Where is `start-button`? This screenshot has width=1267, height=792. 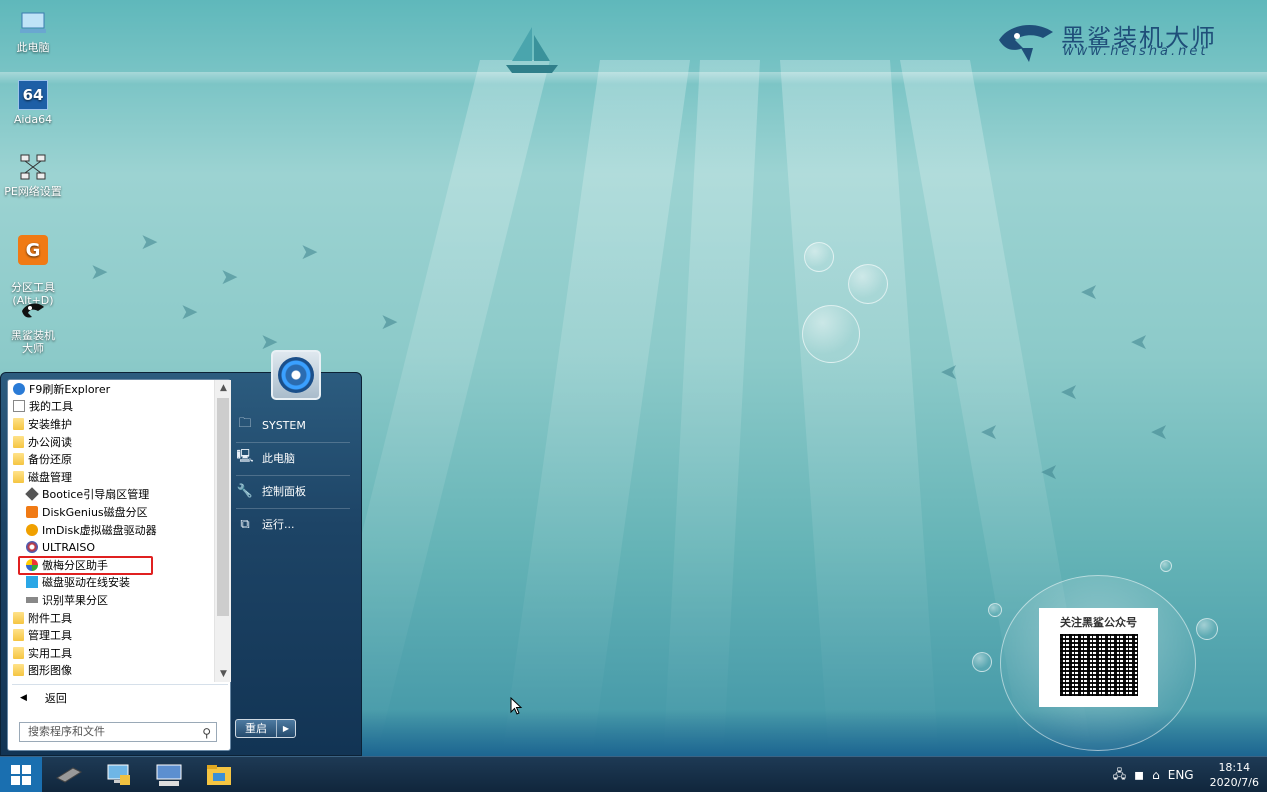
start-button is located at coordinates (21, 774).